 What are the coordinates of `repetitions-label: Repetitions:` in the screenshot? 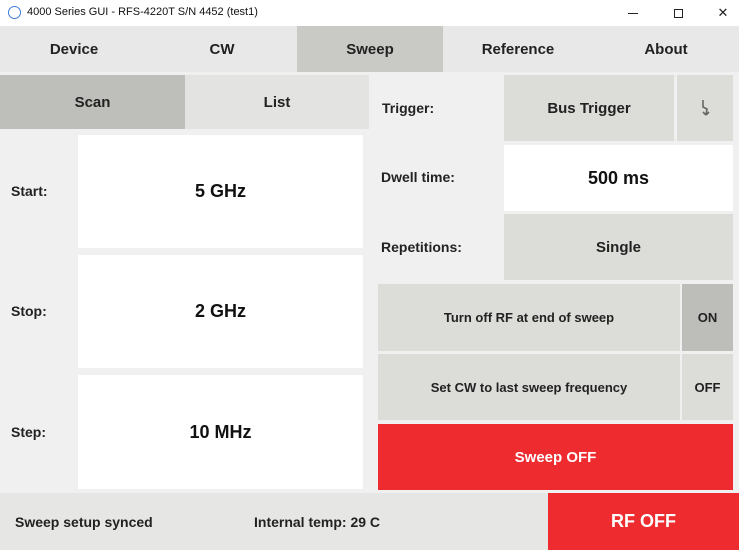 It's located at (421, 247).